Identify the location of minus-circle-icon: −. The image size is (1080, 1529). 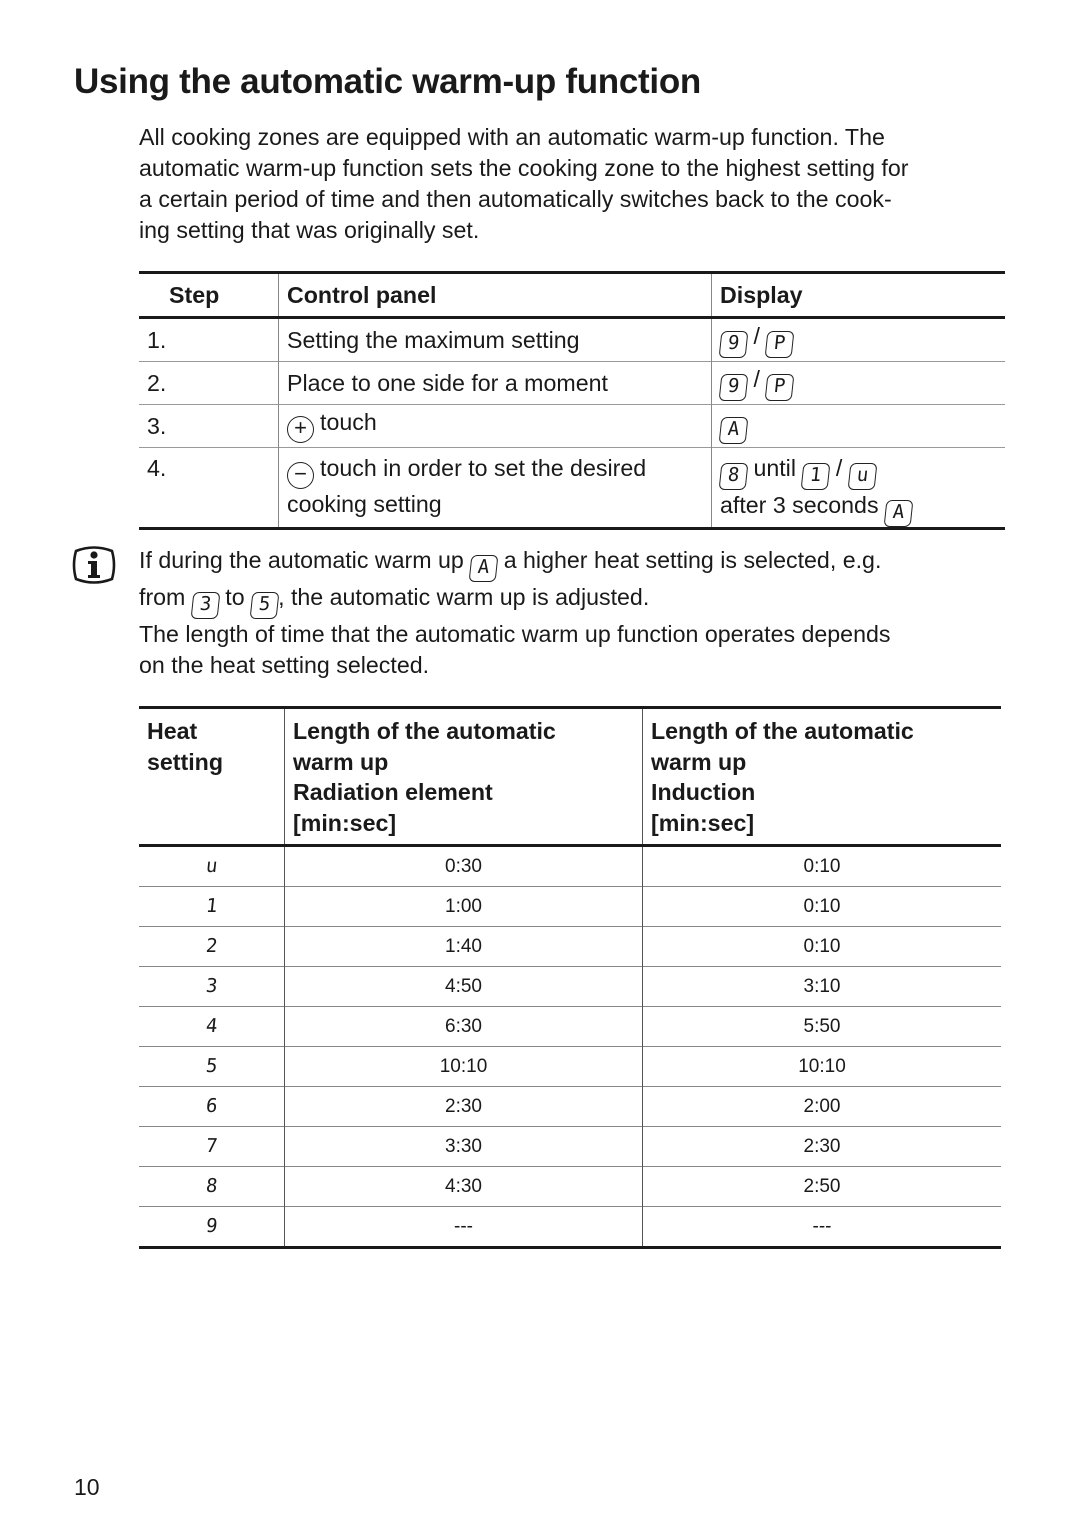
(300, 475).